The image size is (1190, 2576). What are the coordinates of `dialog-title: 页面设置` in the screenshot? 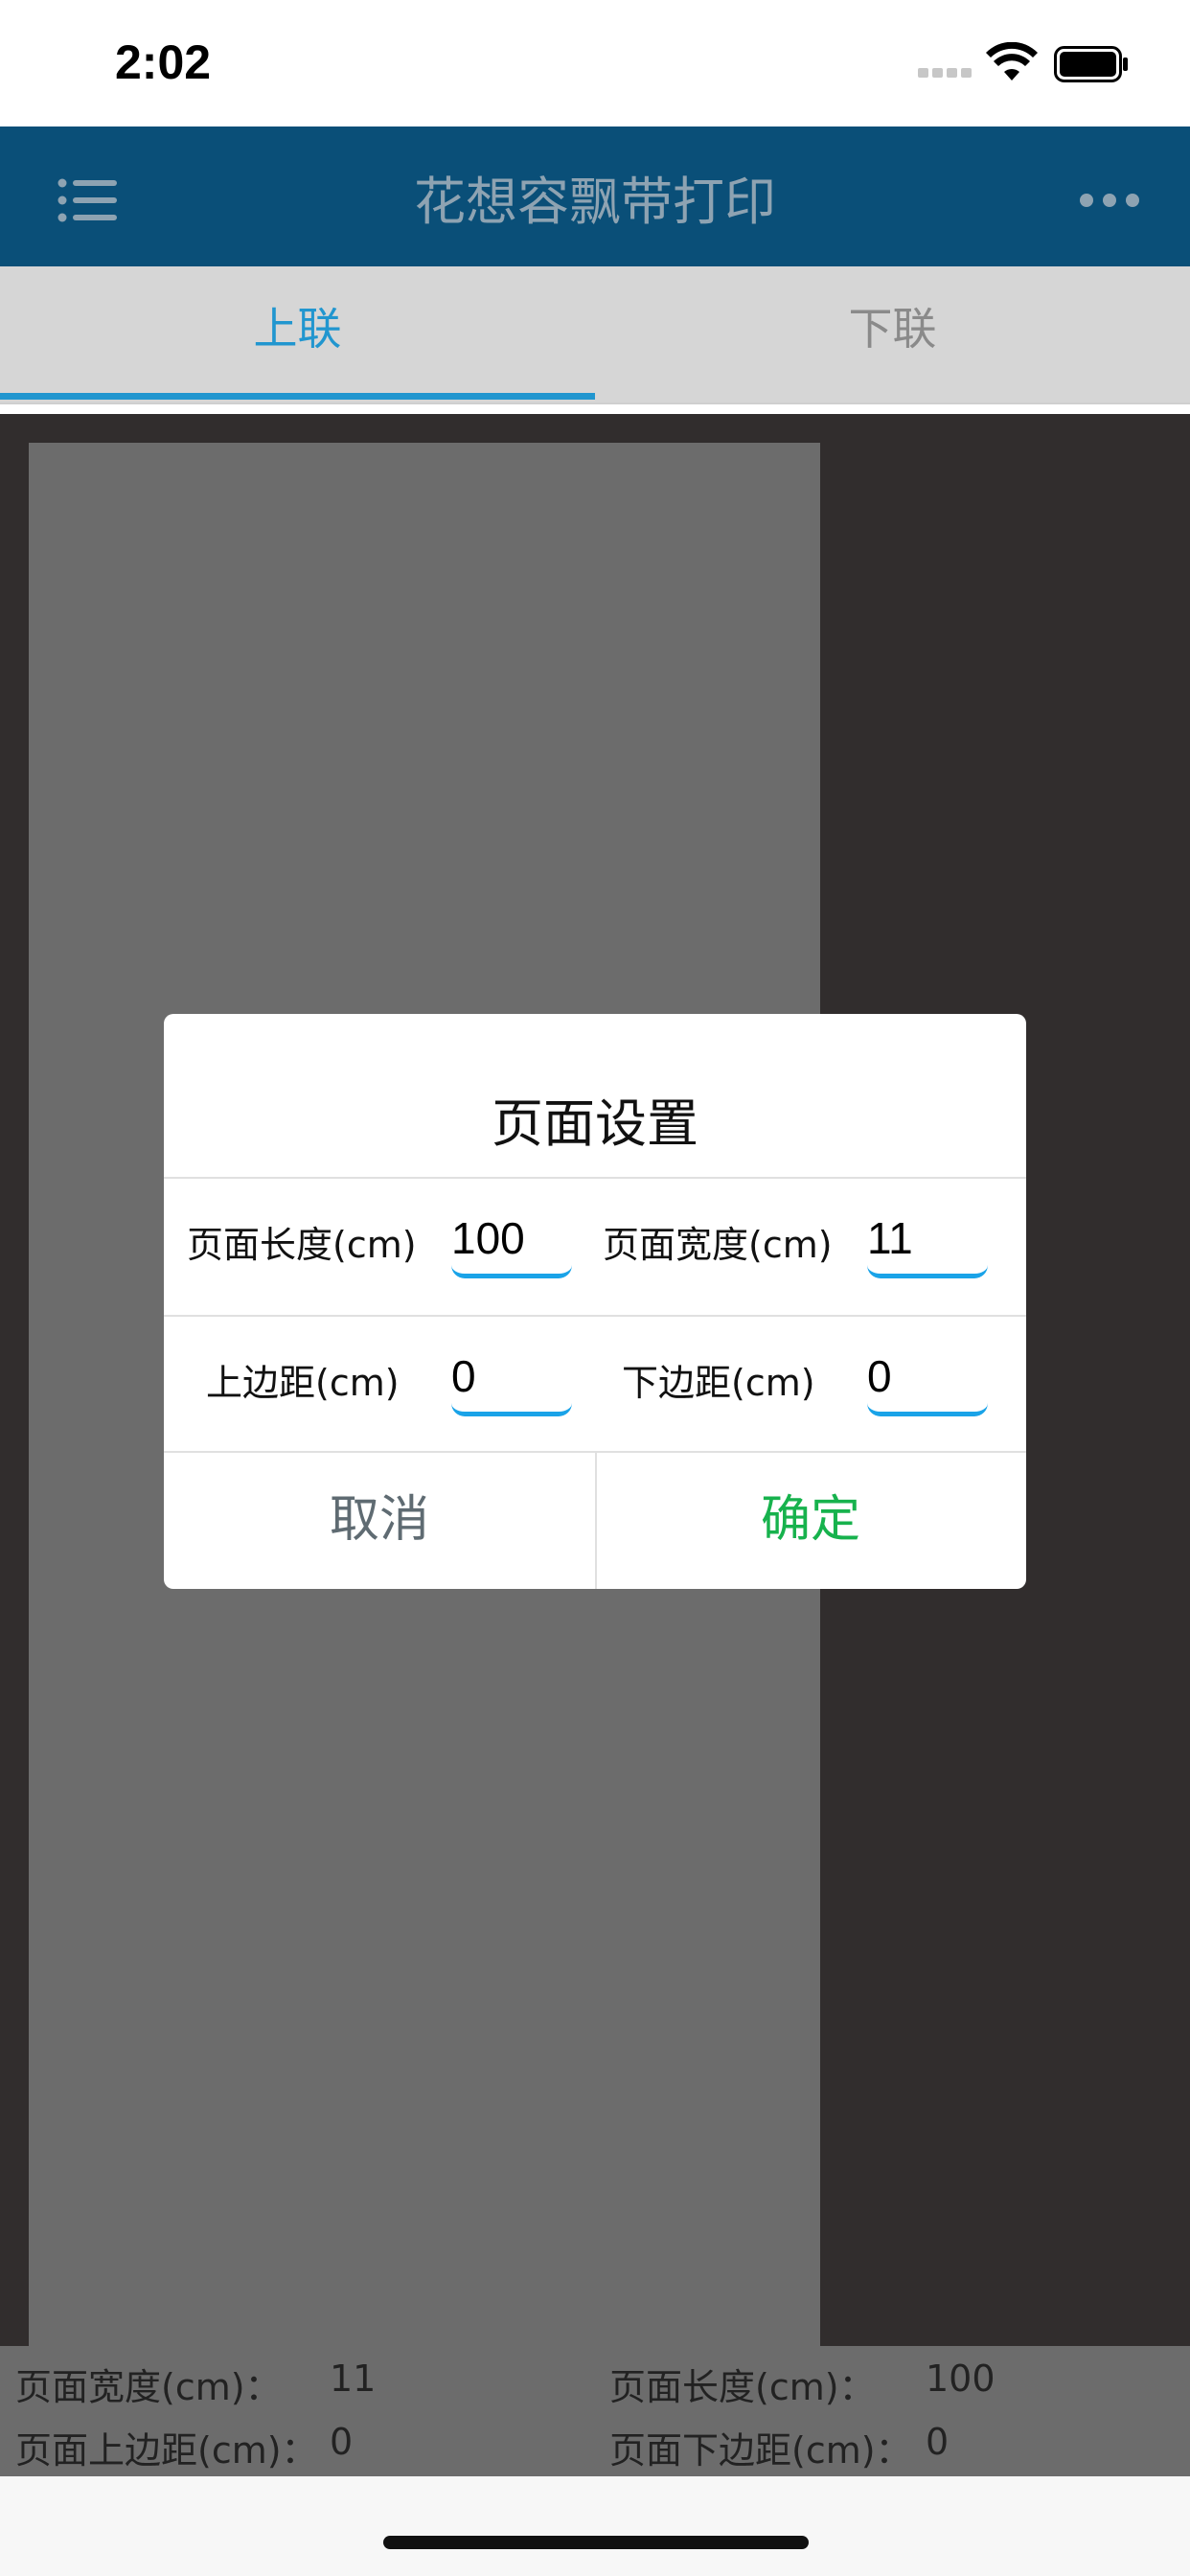 It's located at (595, 1123).